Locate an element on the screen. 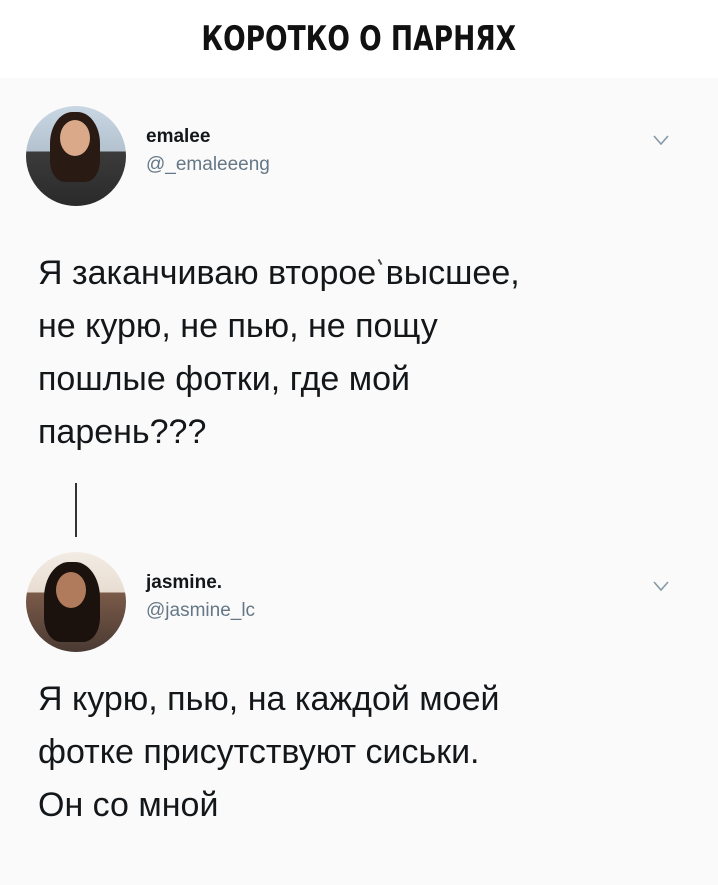  meme-header: КОРОТКО О ПАРНЯХ is located at coordinates (359, 39).